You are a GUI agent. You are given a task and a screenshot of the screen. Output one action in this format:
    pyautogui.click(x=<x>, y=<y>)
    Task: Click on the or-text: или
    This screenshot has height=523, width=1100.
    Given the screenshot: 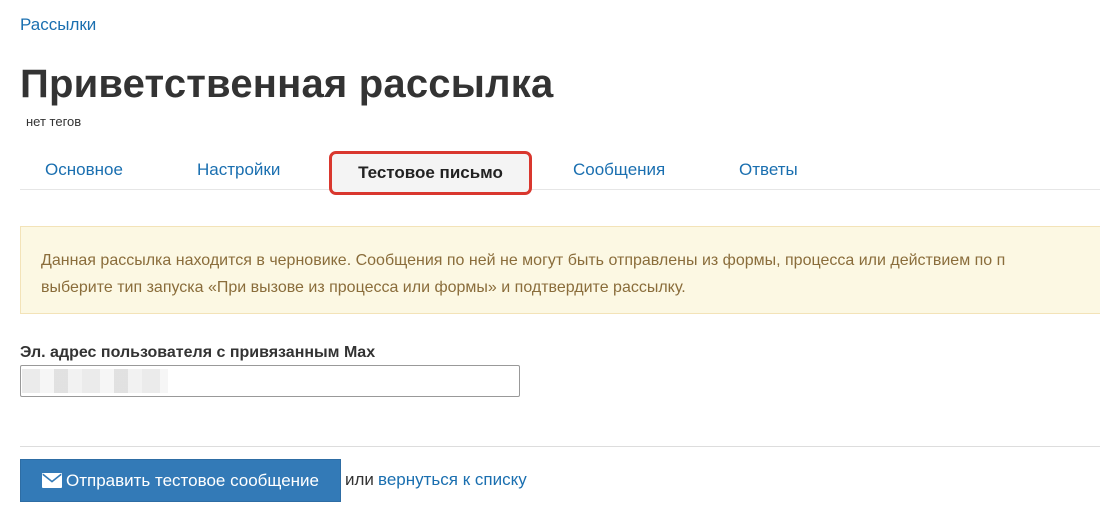 What is the action you would take?
    pyautogui.click(x=359, y=479)
    